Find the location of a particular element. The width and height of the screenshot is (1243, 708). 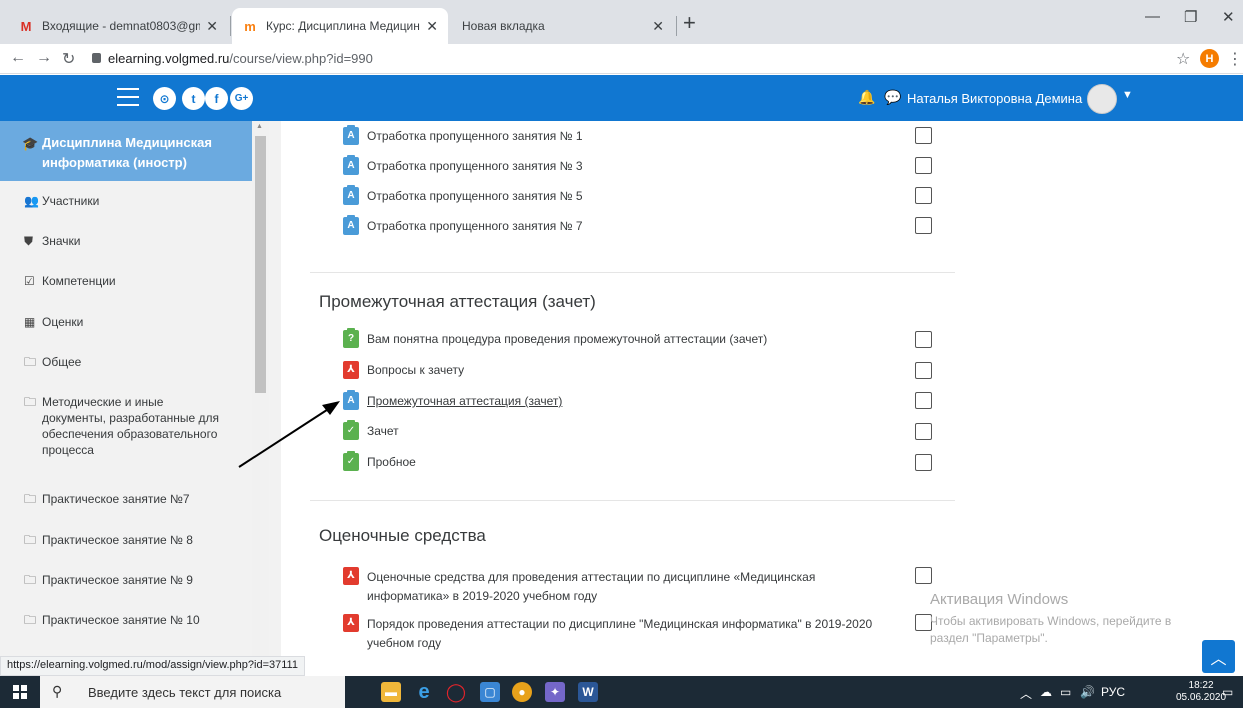

sidebar-item-competencies: ☑ Компетенции is located at coordinates (70, 281).